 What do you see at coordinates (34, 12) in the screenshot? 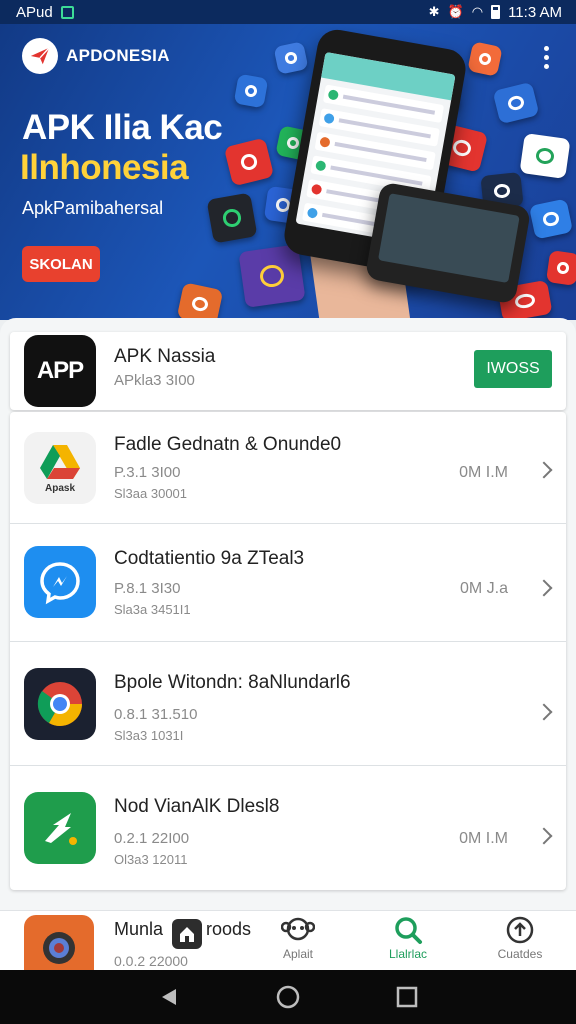
I see `carrier-label: APud` at bounding box center [34, 12].